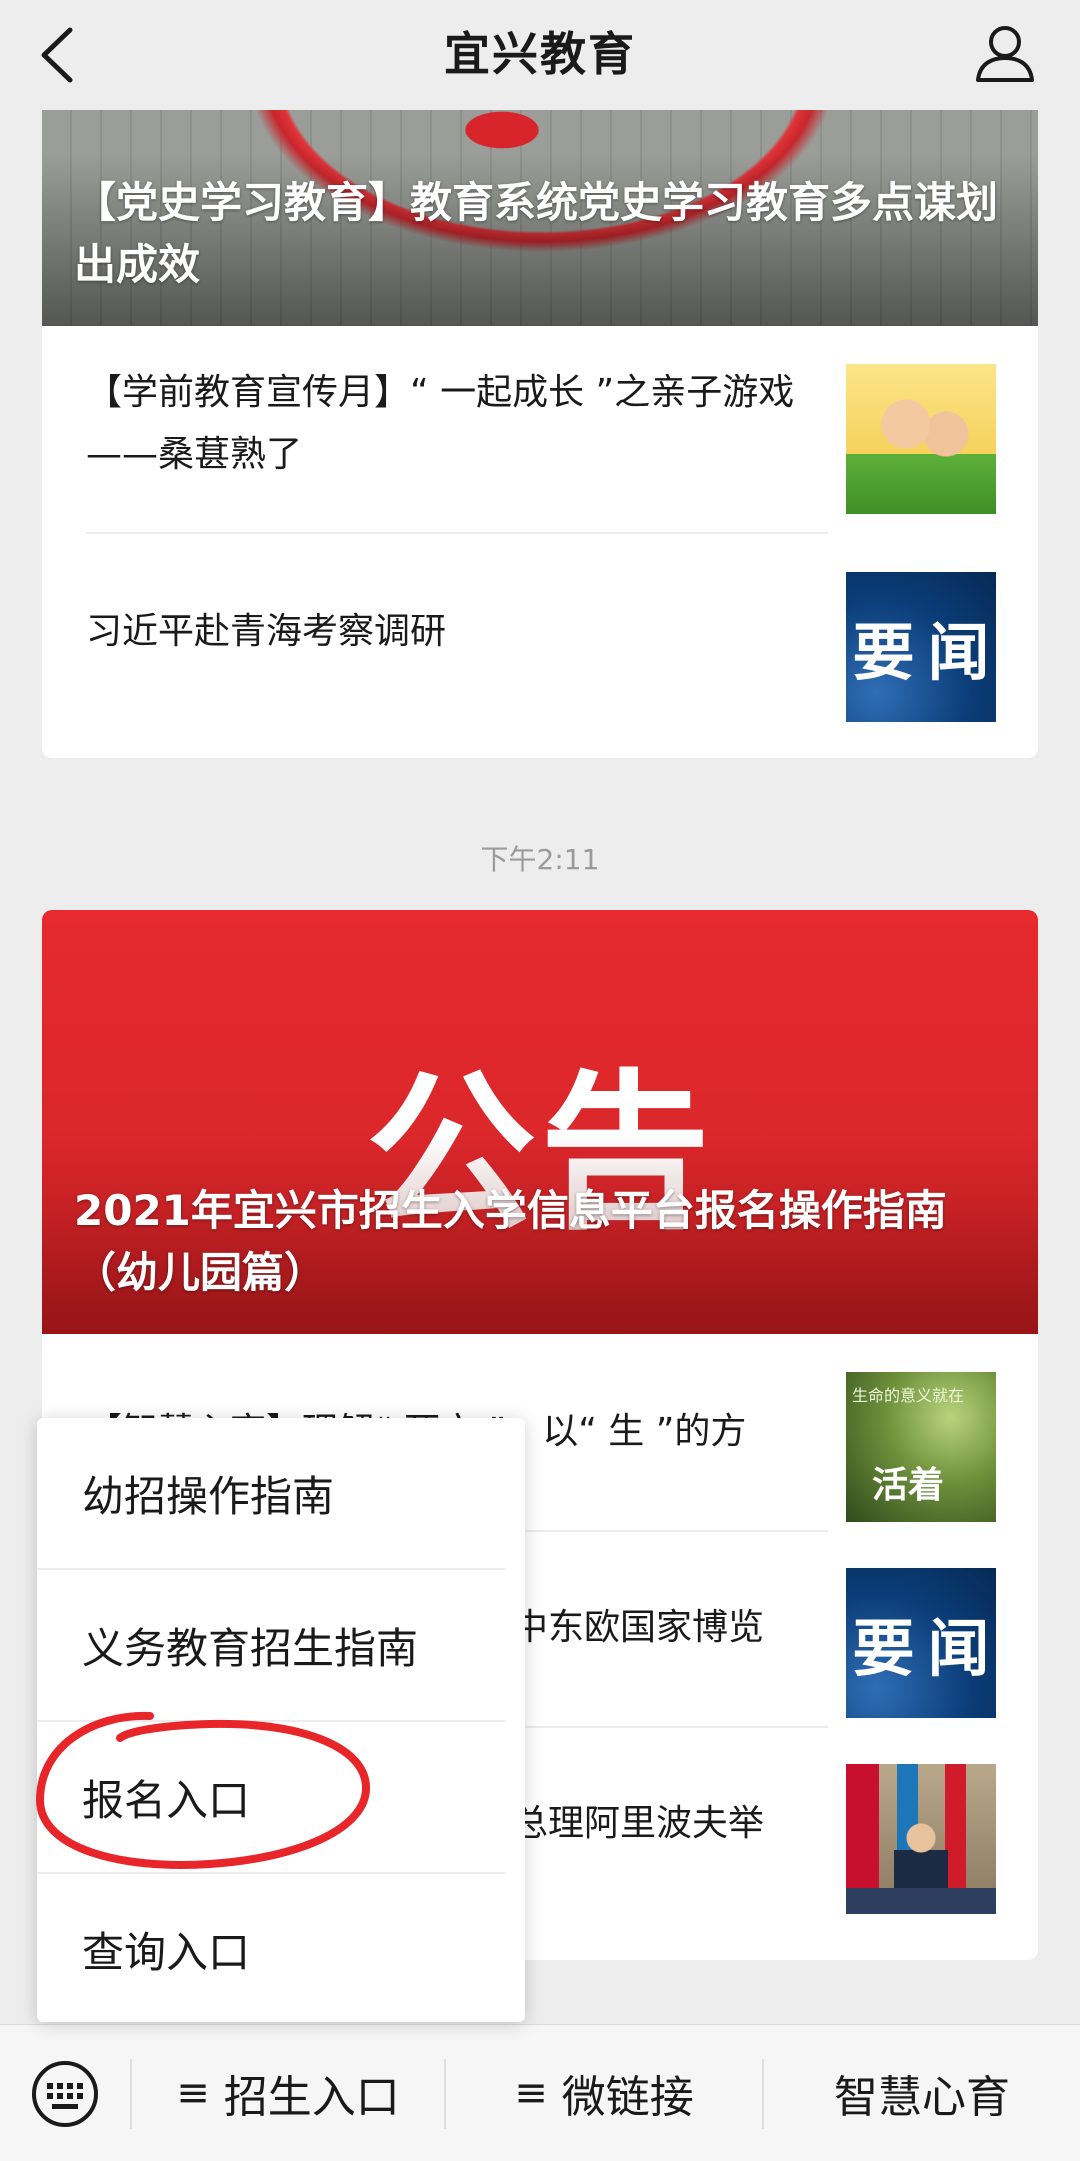  I want to click on list-item-title: 习近平赴青海考察调研, so click(266, 631).